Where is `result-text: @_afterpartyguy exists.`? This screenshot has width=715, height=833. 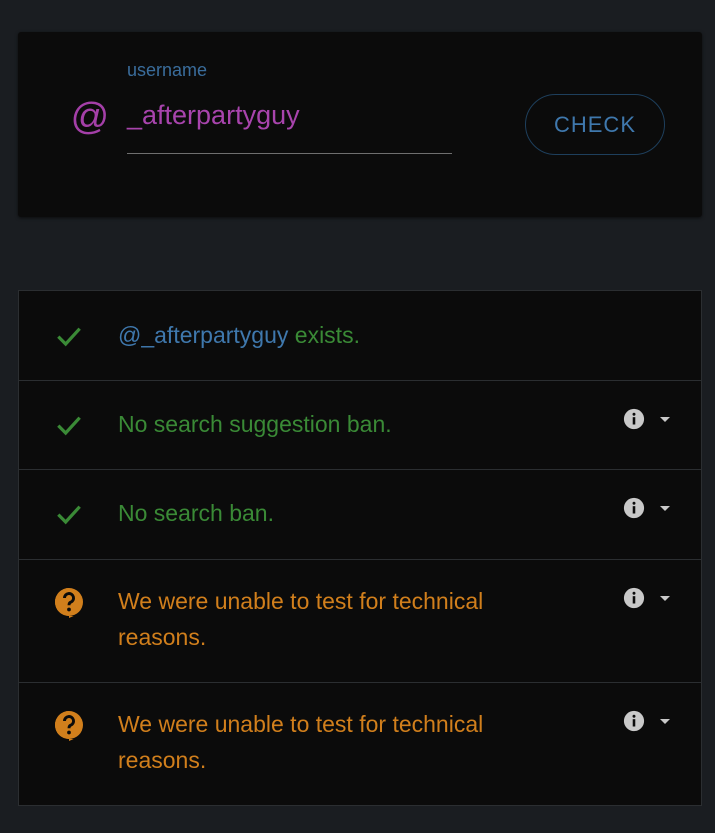
result-text: @_afterpartyguy exists. is located at coordinates (239, 335).